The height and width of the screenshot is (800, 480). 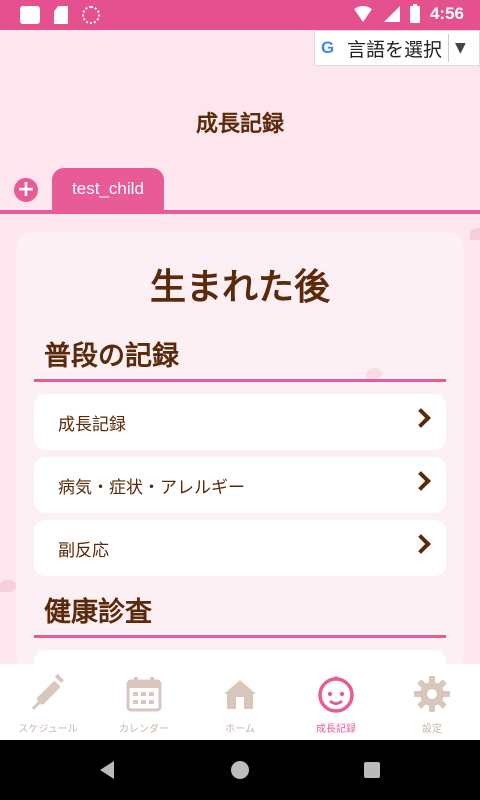 What do you see at coordinates (336, 694) in the screenshot?
I see `baby-face-icon` at bounding box center [336, 694].